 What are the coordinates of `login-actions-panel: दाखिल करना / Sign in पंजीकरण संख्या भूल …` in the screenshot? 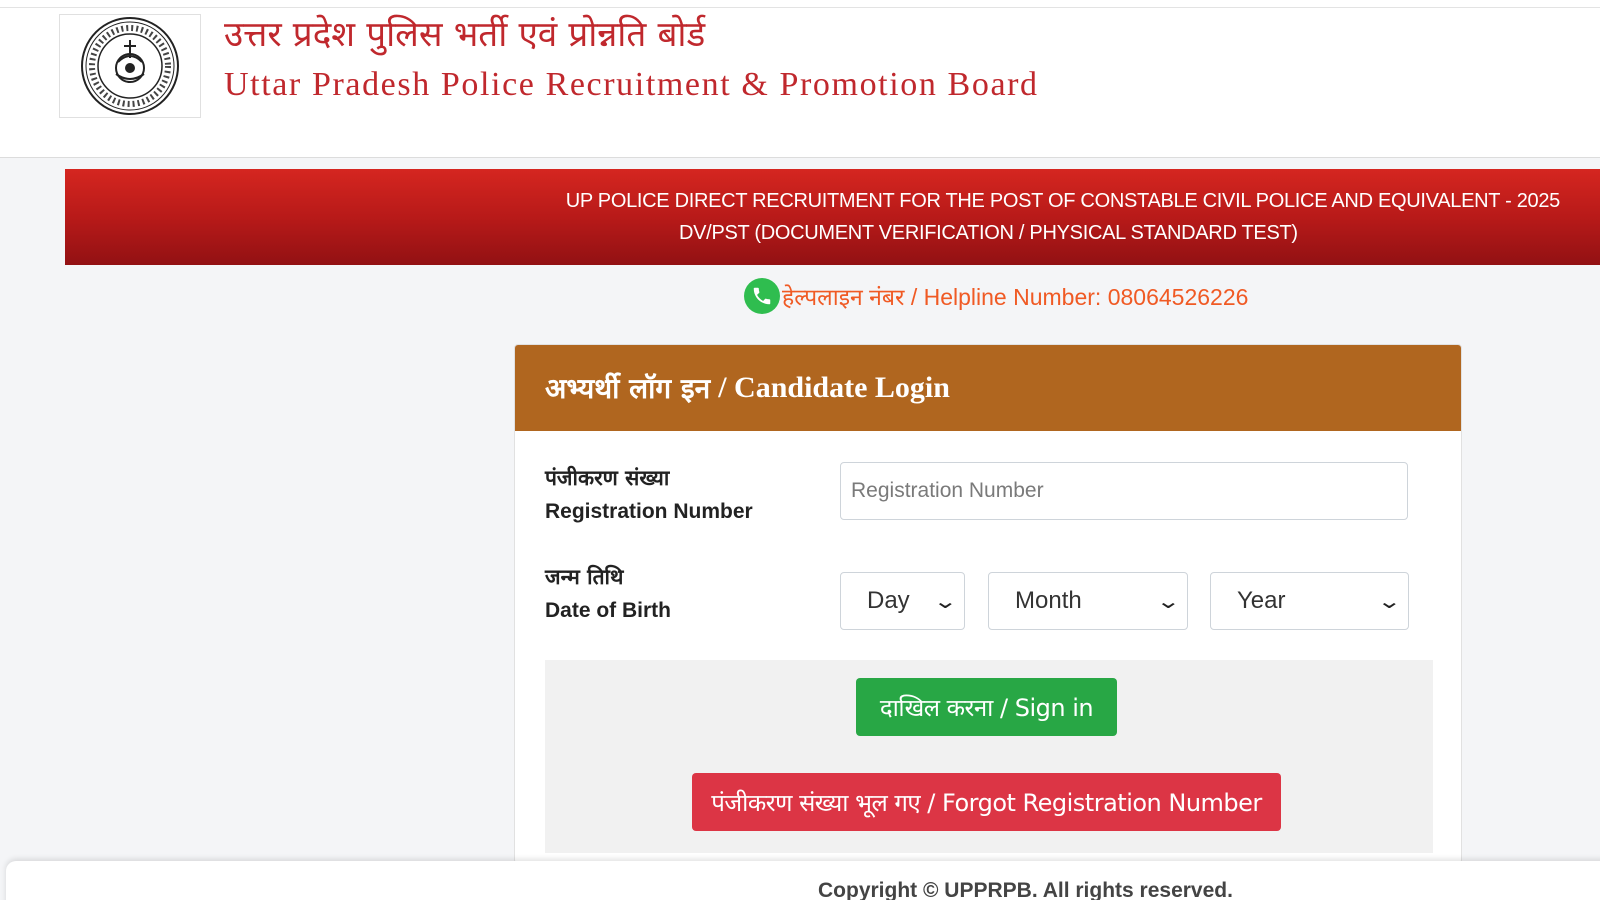 It's located at (989, 756).